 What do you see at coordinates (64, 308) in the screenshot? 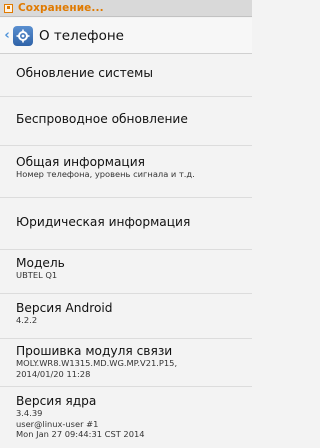
I see `item-title: Версия Android` at bounding box center [64, 308].